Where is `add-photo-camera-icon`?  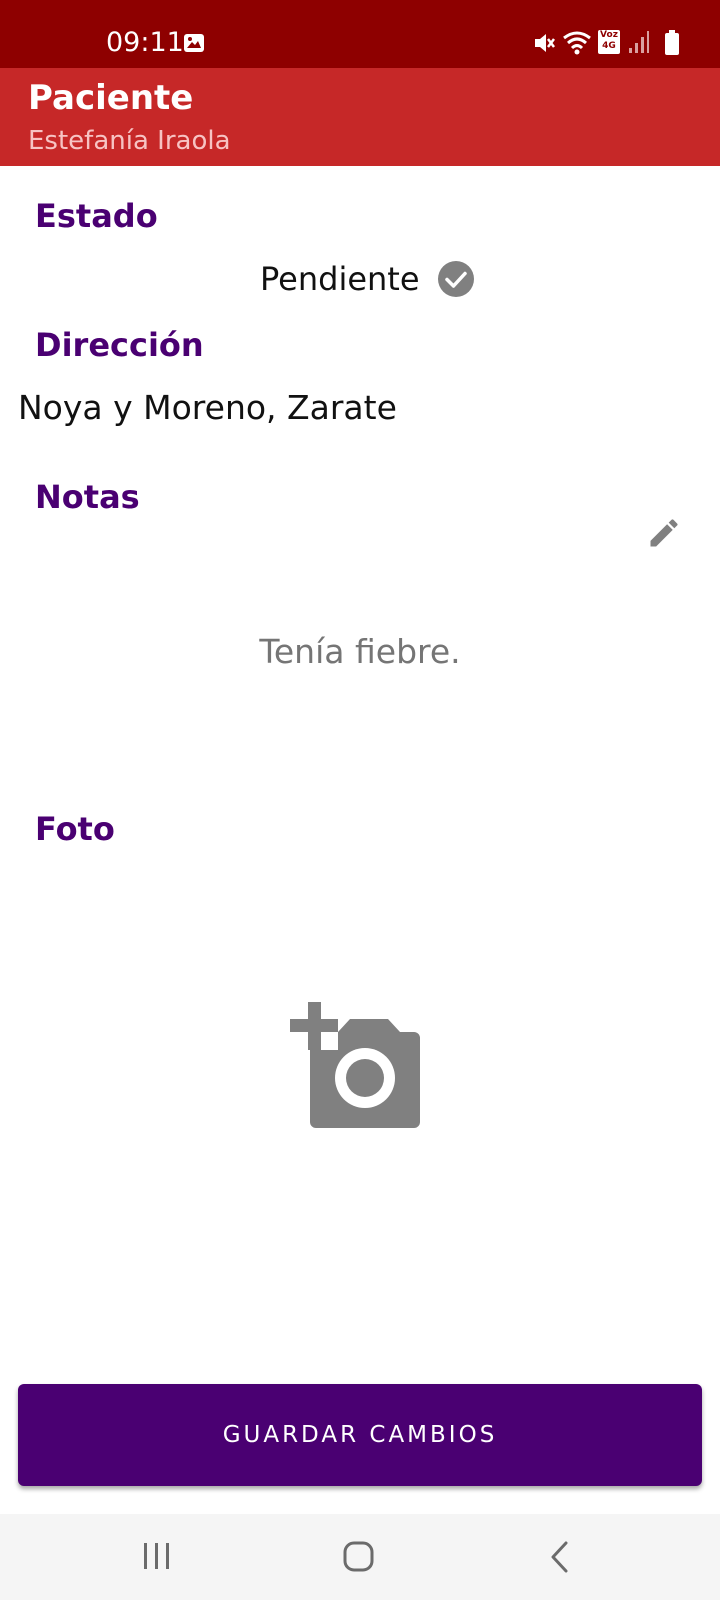
add-photo-camera-icon is located at coordinates (358, 1067).